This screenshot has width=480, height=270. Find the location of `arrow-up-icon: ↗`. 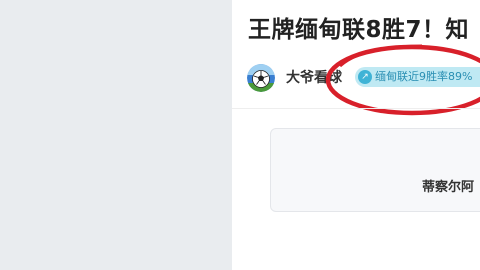

arrow-up-icon: ↗ is located at coordinates (365, 77).